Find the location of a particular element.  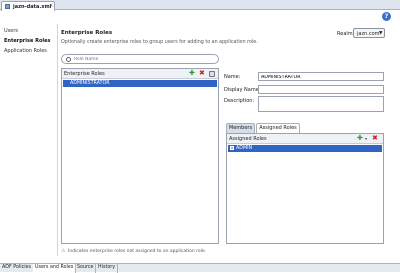

realm-value: jazn.com is located at coordinates (368, 33).